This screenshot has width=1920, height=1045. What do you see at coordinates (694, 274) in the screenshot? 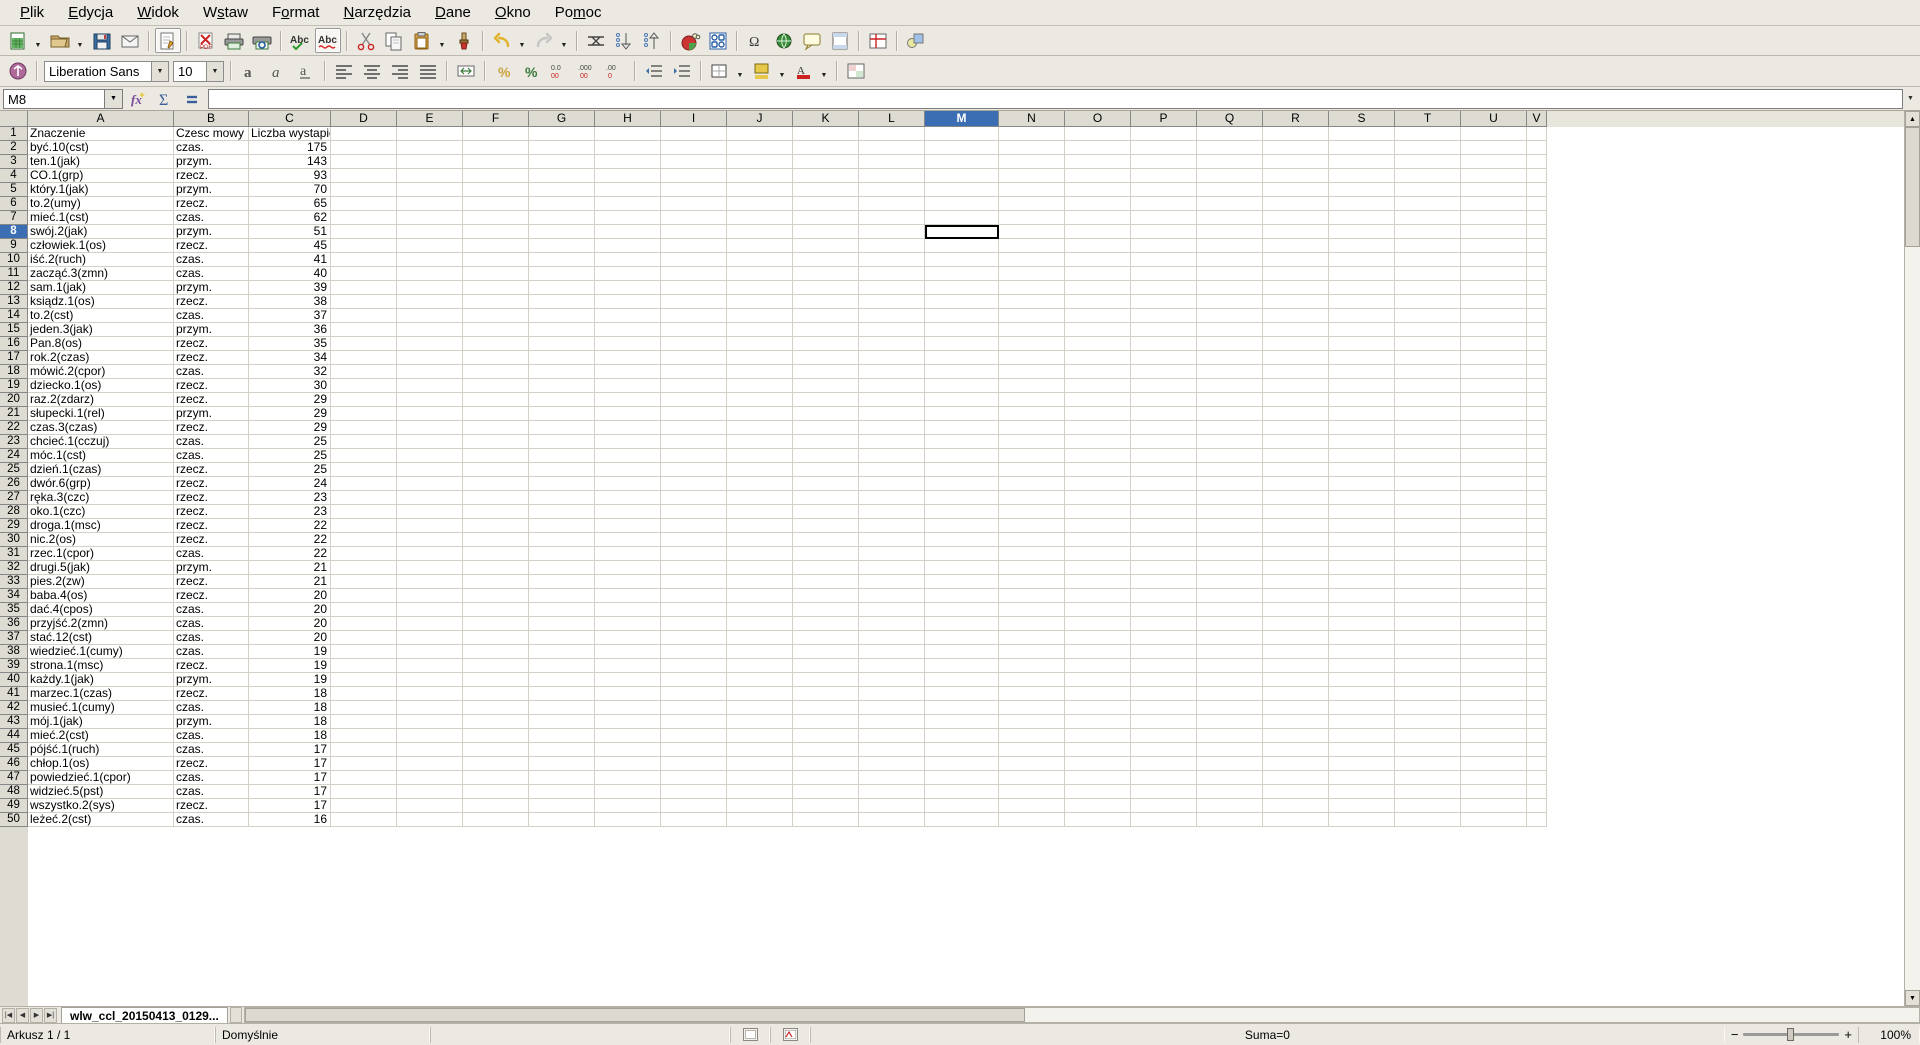
I see `cell-I11` at bounding box center [694, 274].